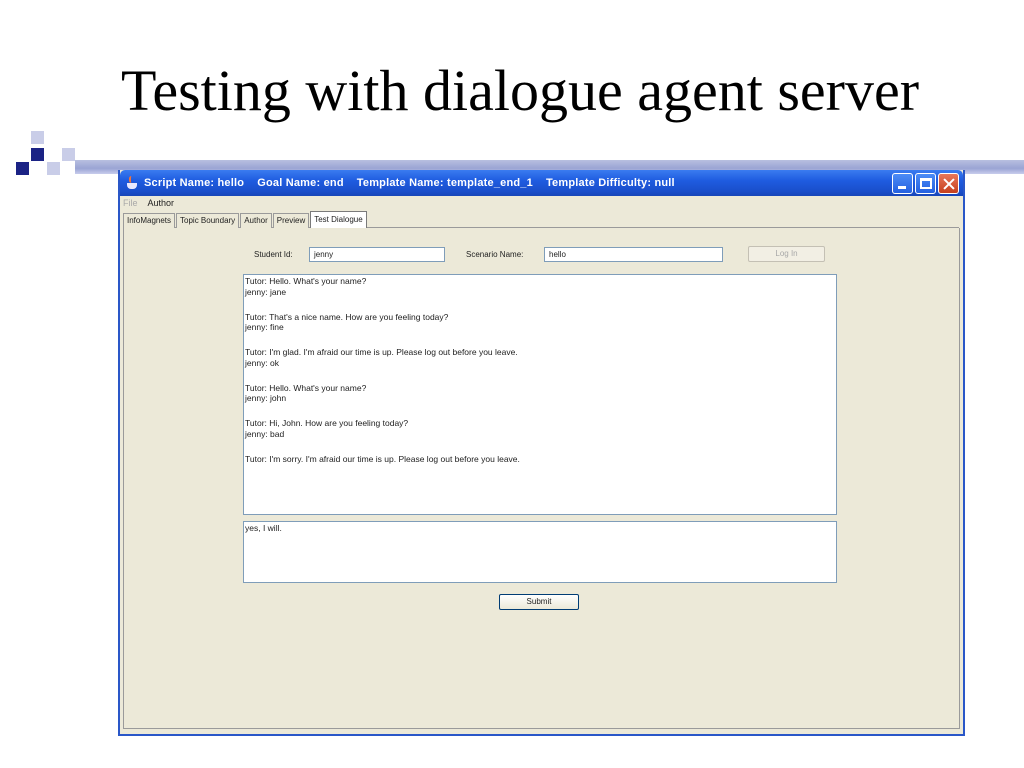 The image size is (1024, 768). What do you see at coordinates (208, 220) in the screenshot?
I see `tab-topic-boundary: Topic Boundary` at bounding box center [208, 220].